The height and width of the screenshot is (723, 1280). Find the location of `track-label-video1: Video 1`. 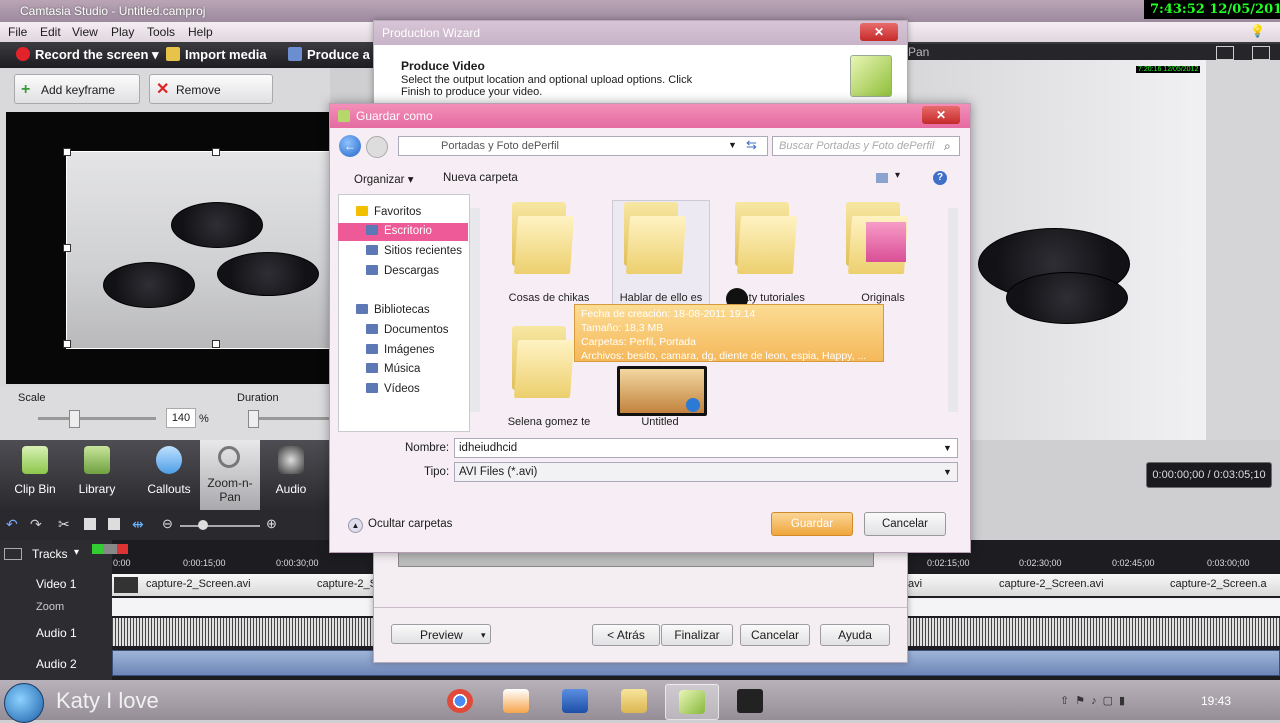

track-label-video1: Video 1 is located at coordinates (56, 584).